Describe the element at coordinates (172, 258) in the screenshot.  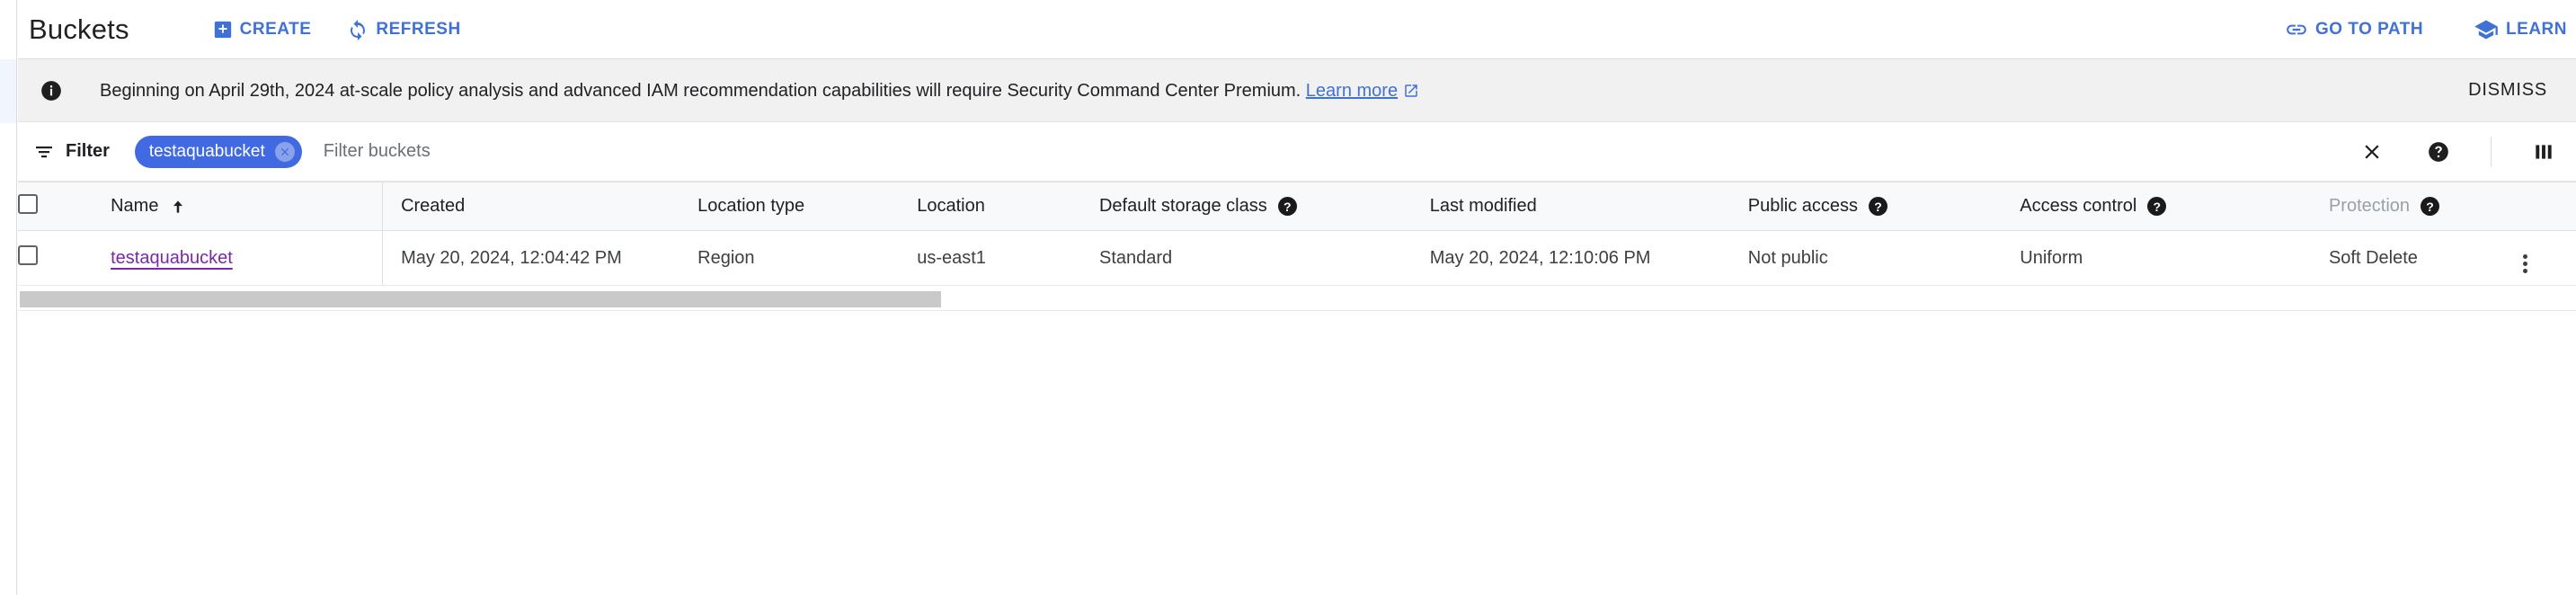
I see `bucket-name-link: testaquabucket` at that location.